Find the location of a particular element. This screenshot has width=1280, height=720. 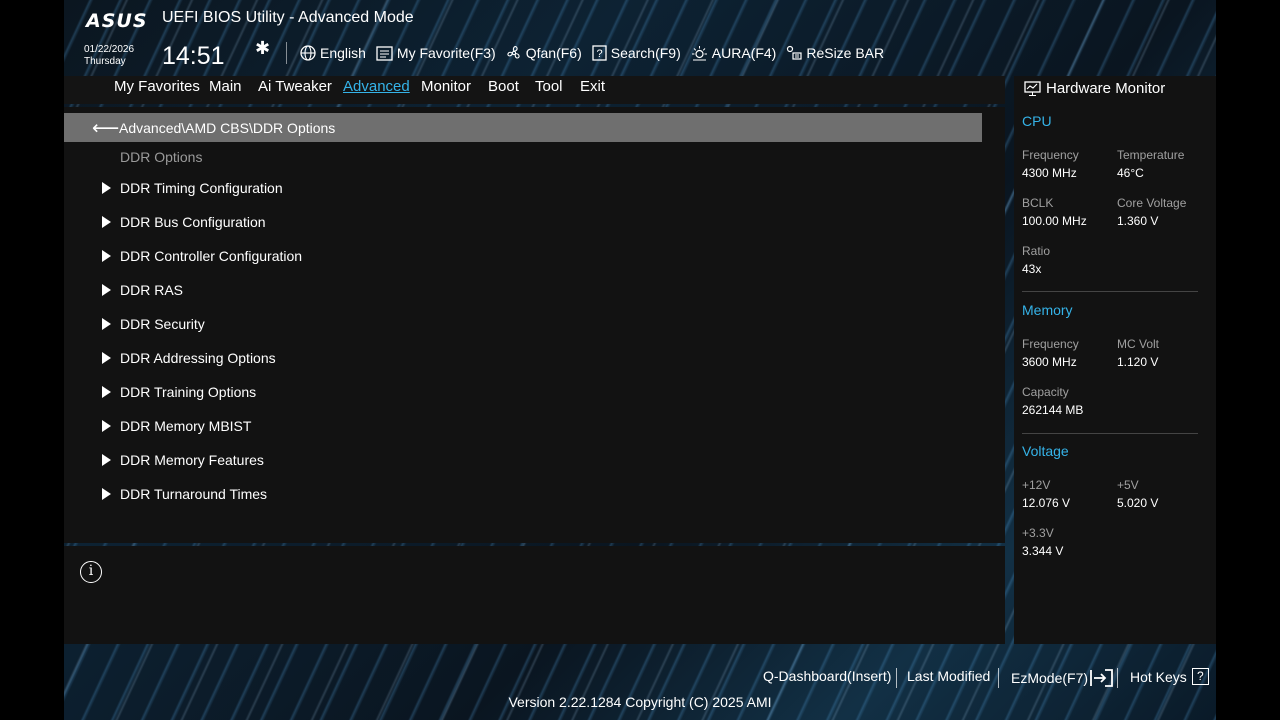

search-label: Search(F9) is located at coordinates (645, 53).